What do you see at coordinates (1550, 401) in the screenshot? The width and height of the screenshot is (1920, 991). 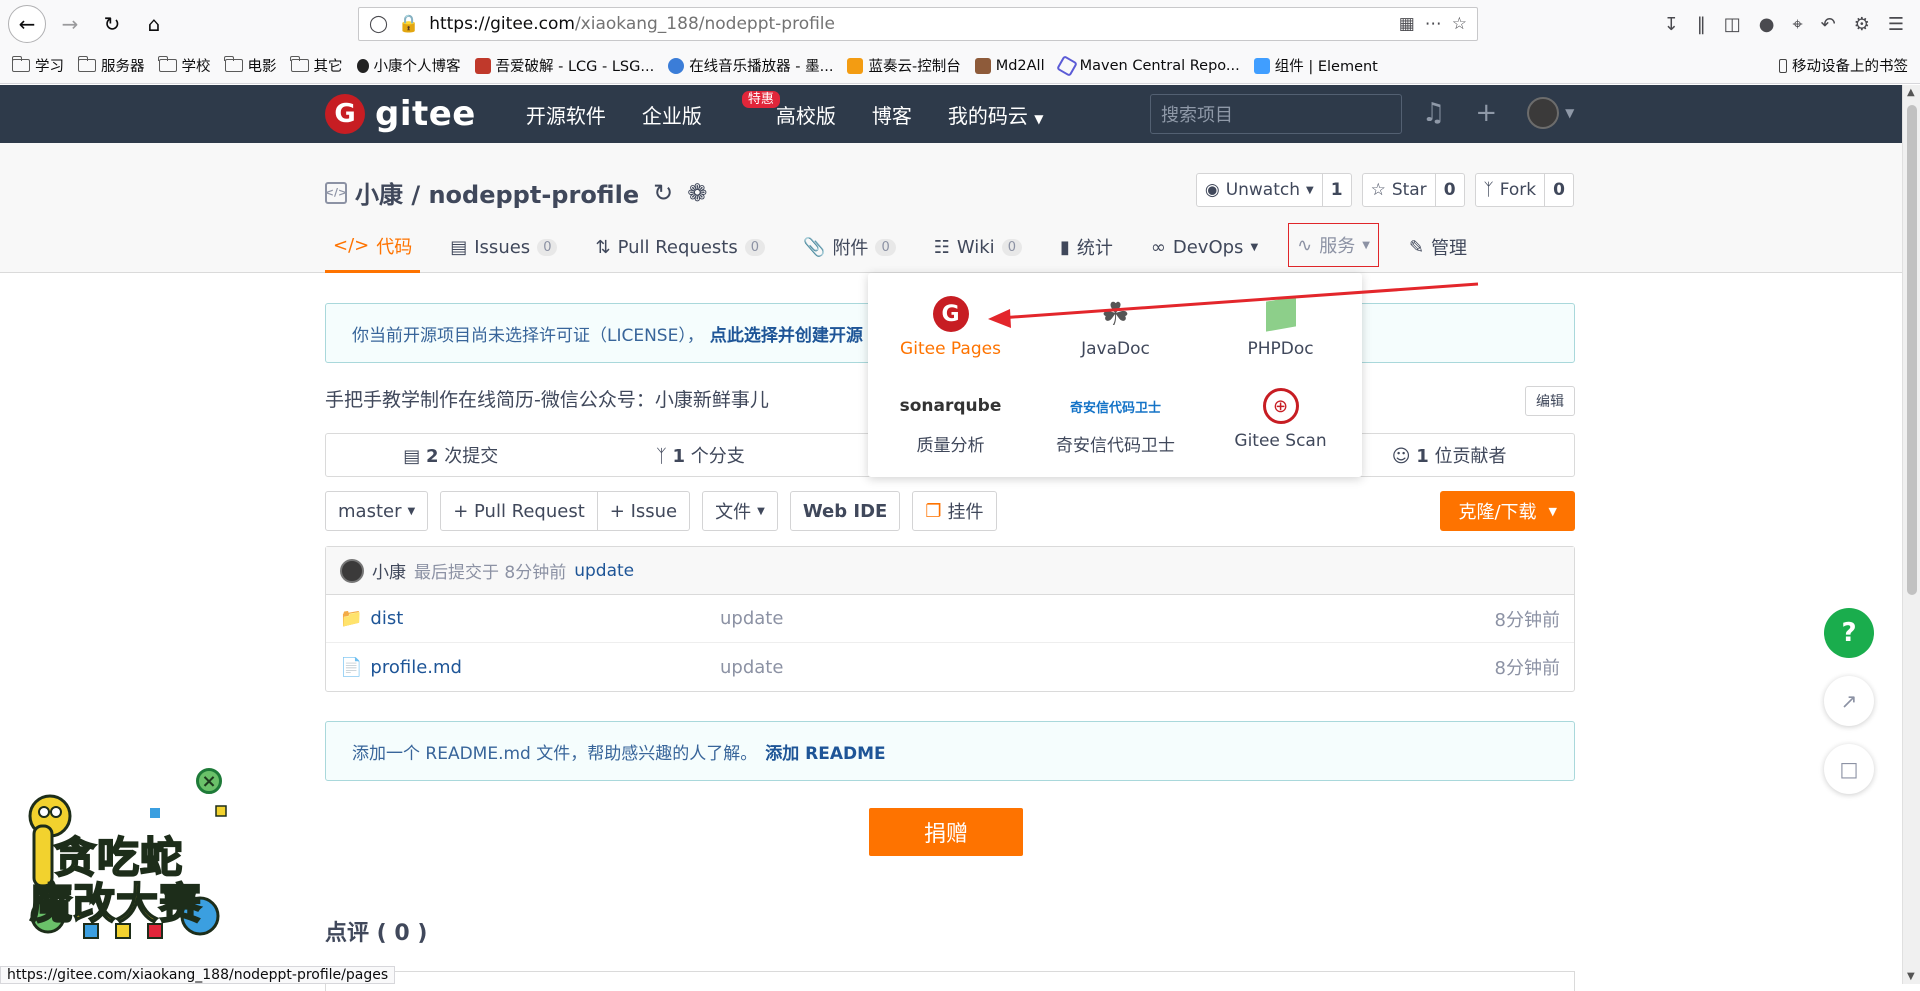 I see `edit-button: 编辑` at bounding box center [1550, 401].